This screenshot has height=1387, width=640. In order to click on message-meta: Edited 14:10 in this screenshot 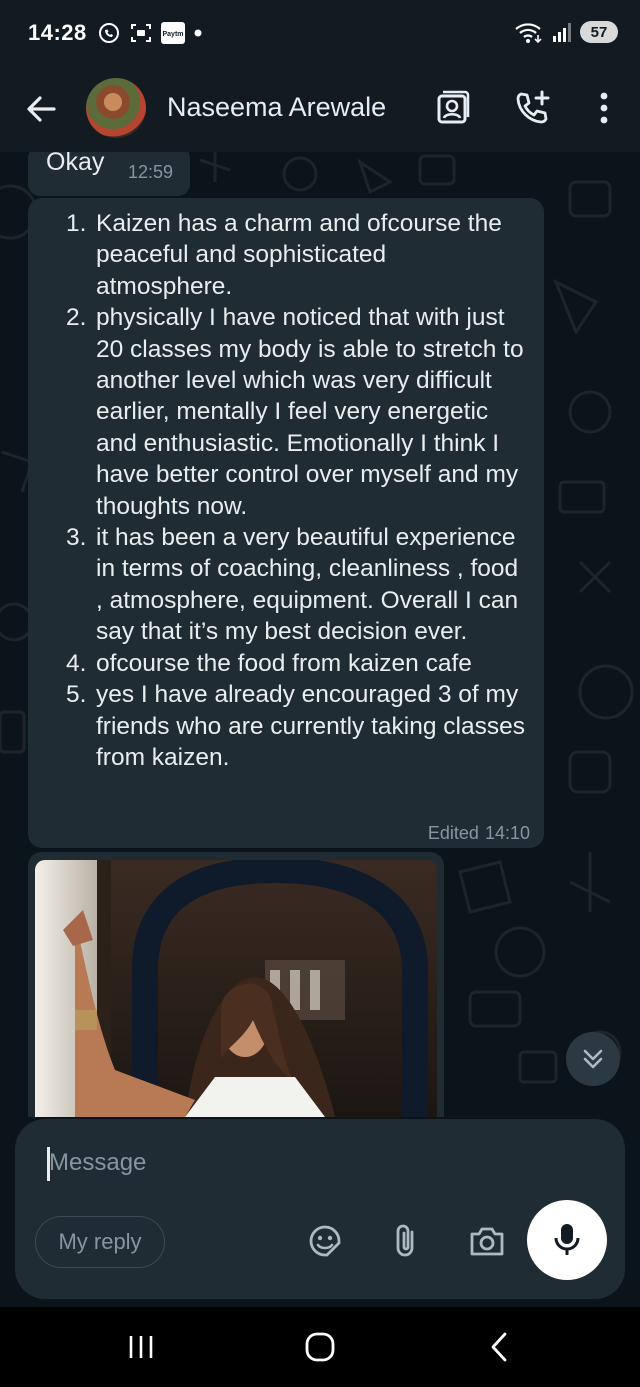, I will do `click(476, 833)`.